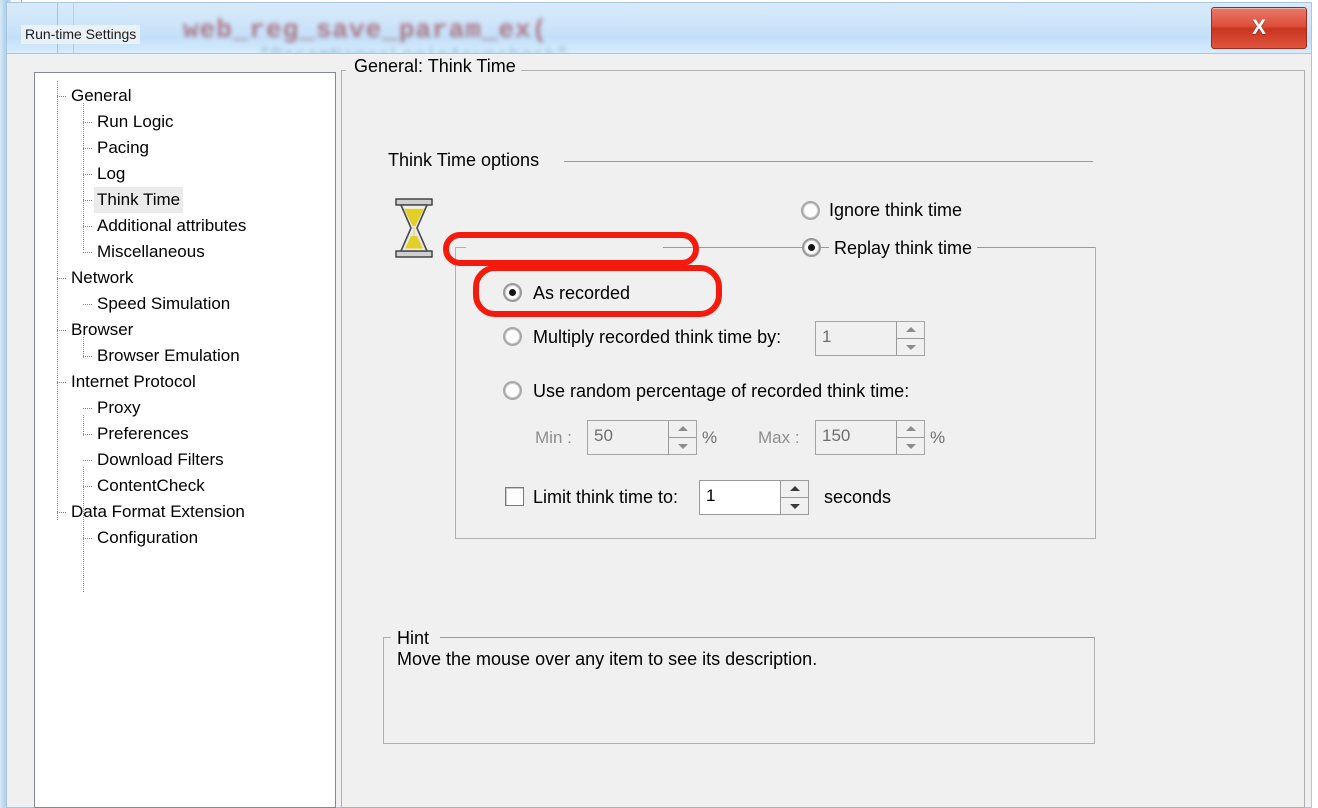 Image resolution: width=1318 pixels, height=808 pixels. Describe the element at coordinates (102, 329) in the screenshot. I see `sidebar-item-label: Browser` at that location.